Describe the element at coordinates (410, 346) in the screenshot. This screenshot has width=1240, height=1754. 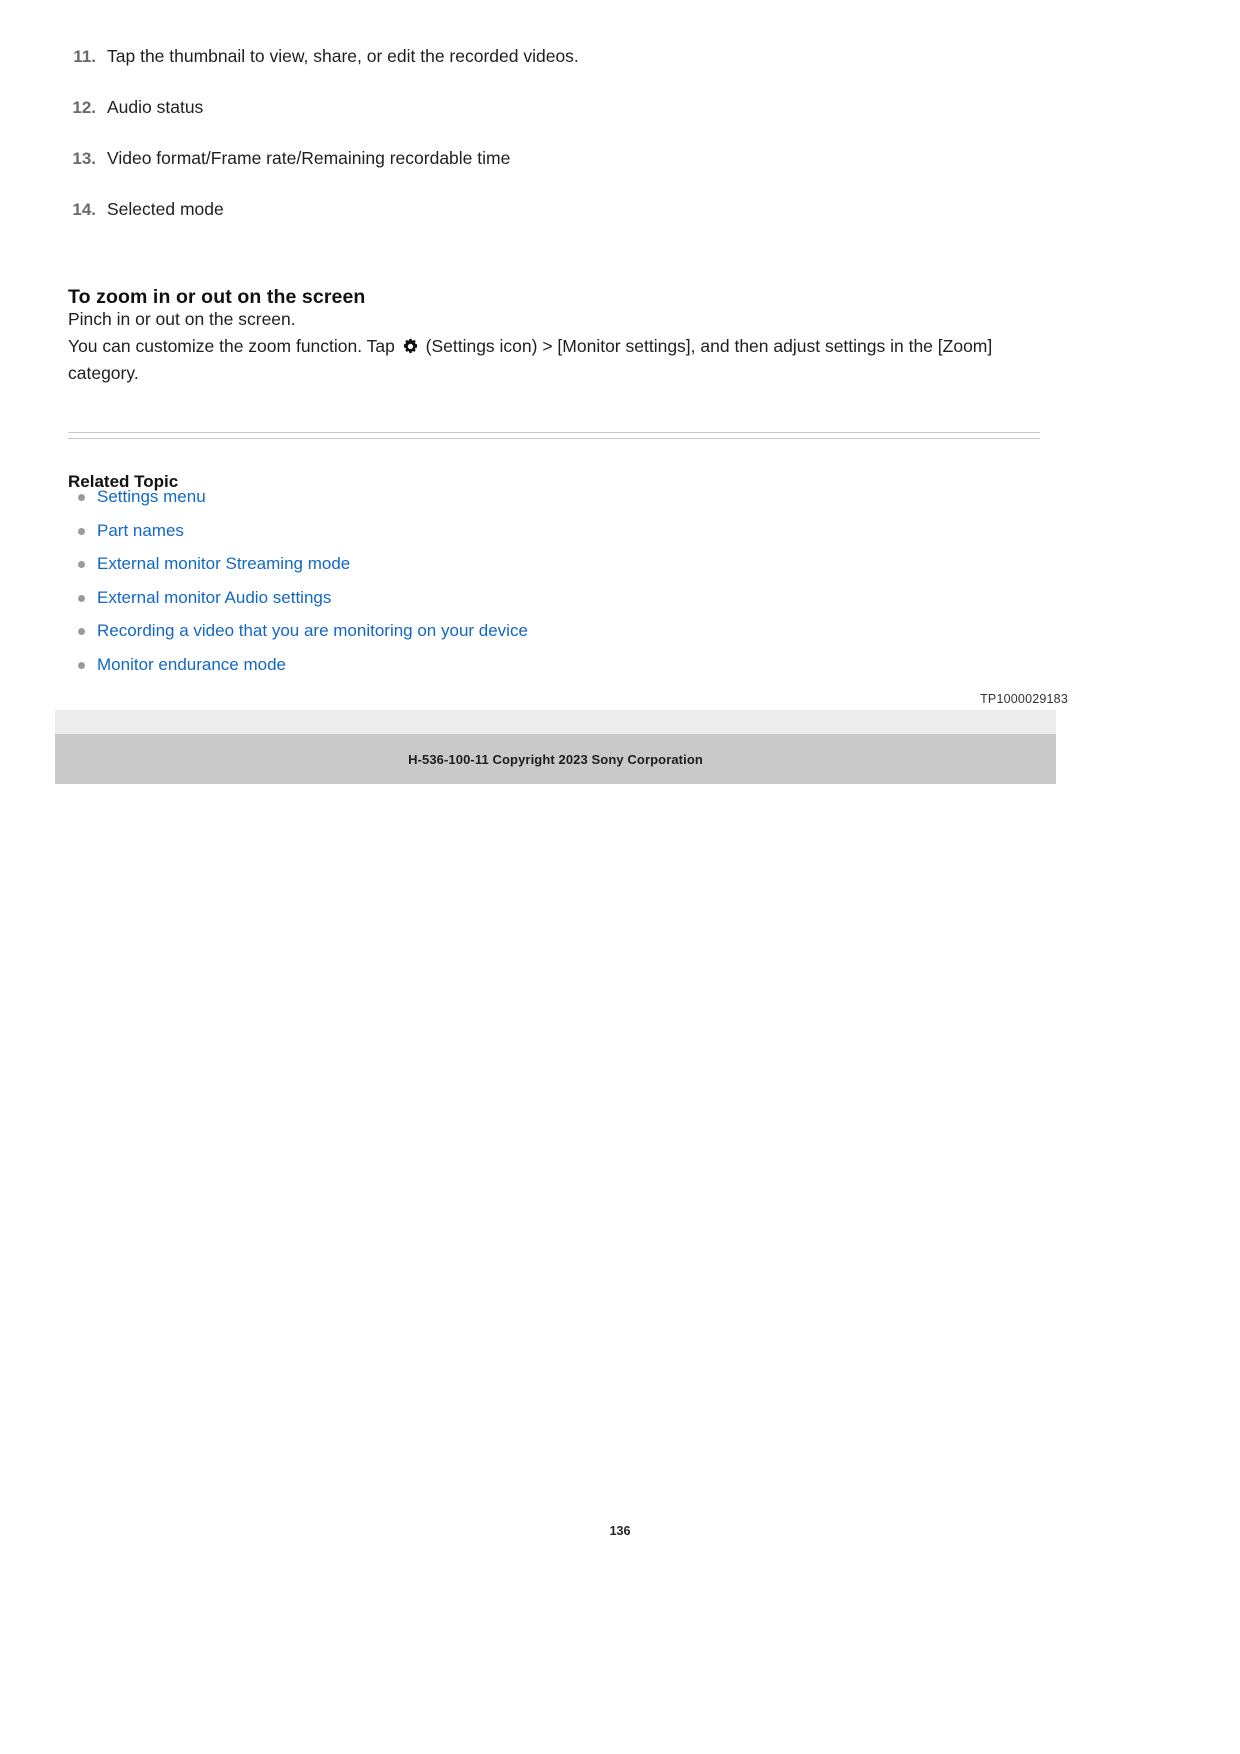
I see `settings-gear-icon` at that location.